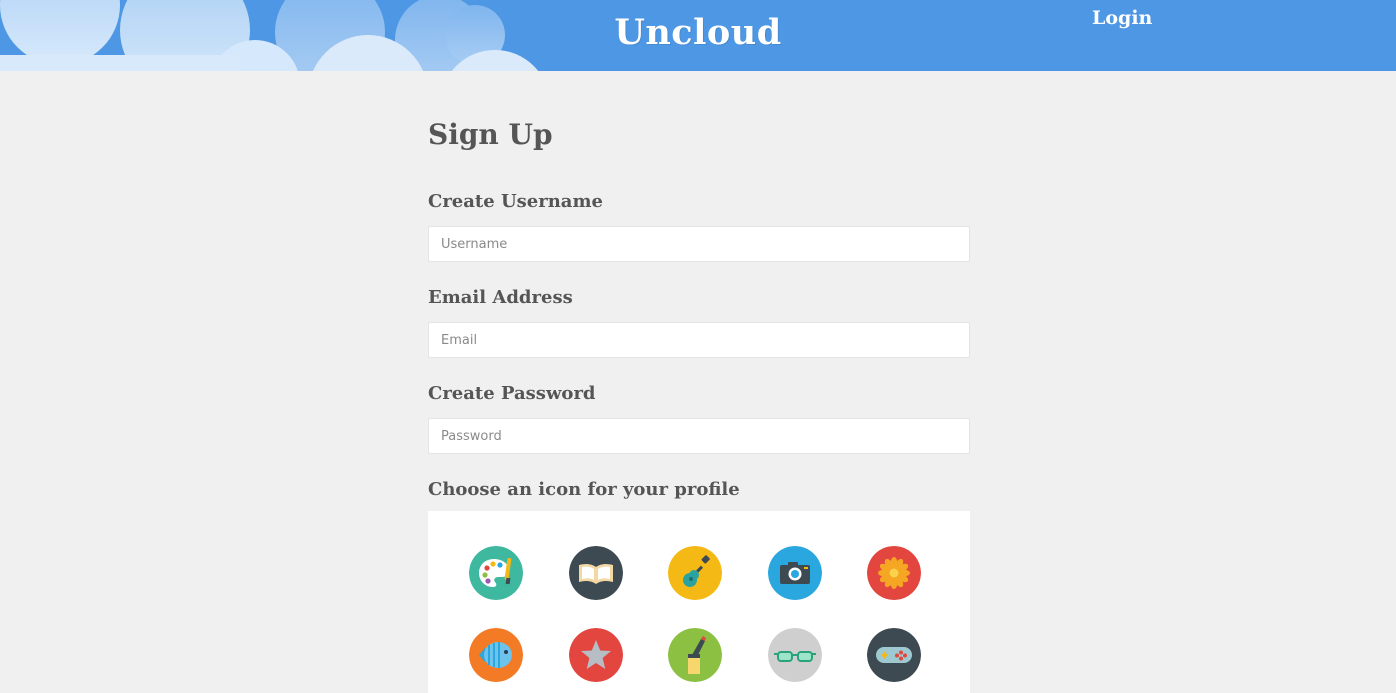 This screenshot has height=693, width=1396. What do you see at coordinates (595, 573) in the screenshot?
I see `book-icon` at bounding box center [595, 573].